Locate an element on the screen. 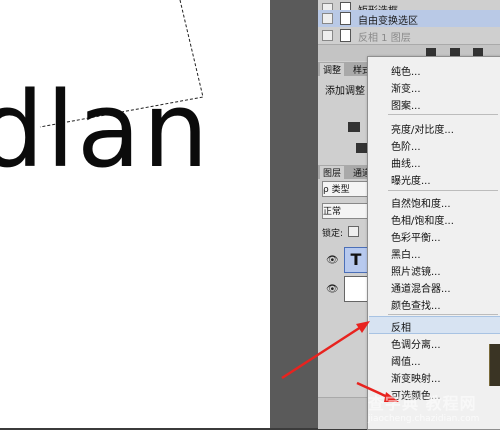 This screenshot has height=430, width=500. annotation-arrows is located at coordinates (340, 361).